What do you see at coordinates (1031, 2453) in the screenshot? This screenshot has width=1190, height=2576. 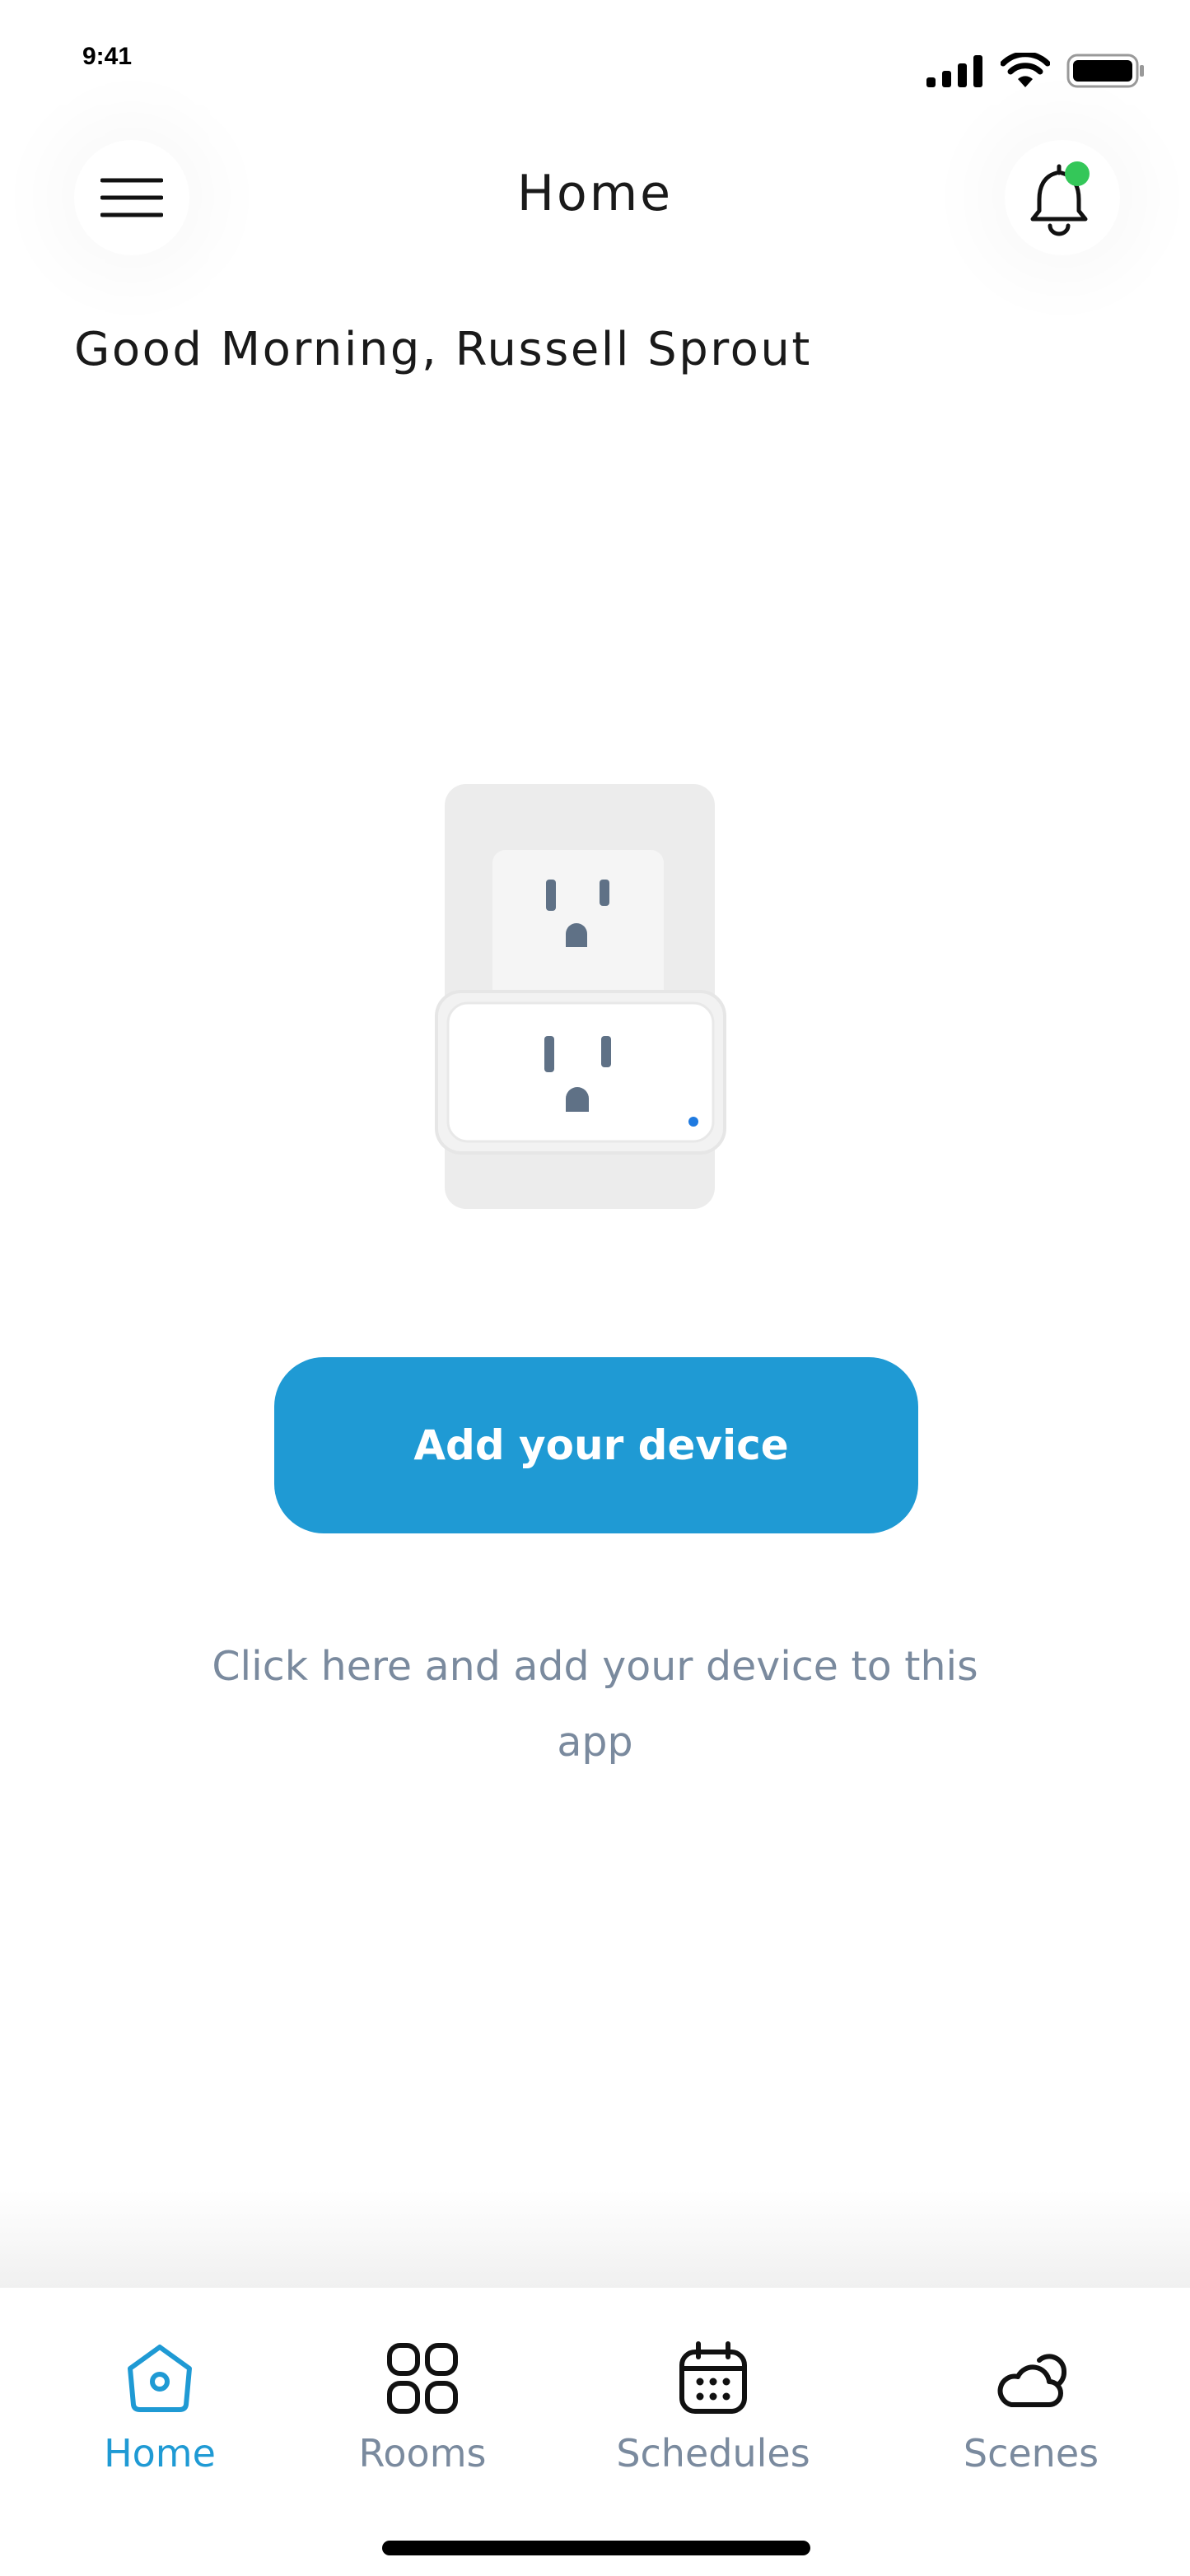 I see `nav-label-scenes: Scenes` at bounding box center [1031, 2453].